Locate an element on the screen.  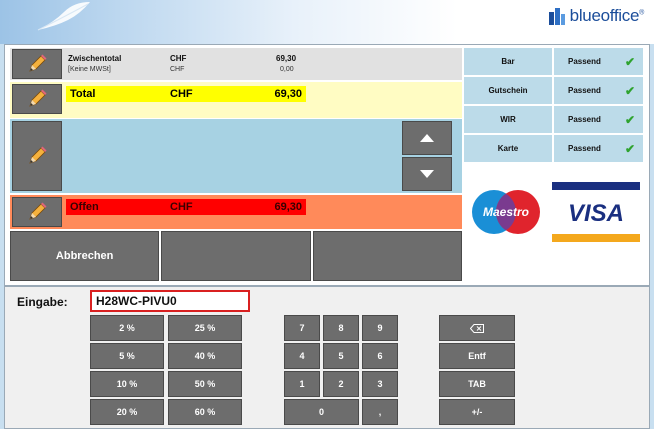
entries-list is located at coordinates (236, 156).